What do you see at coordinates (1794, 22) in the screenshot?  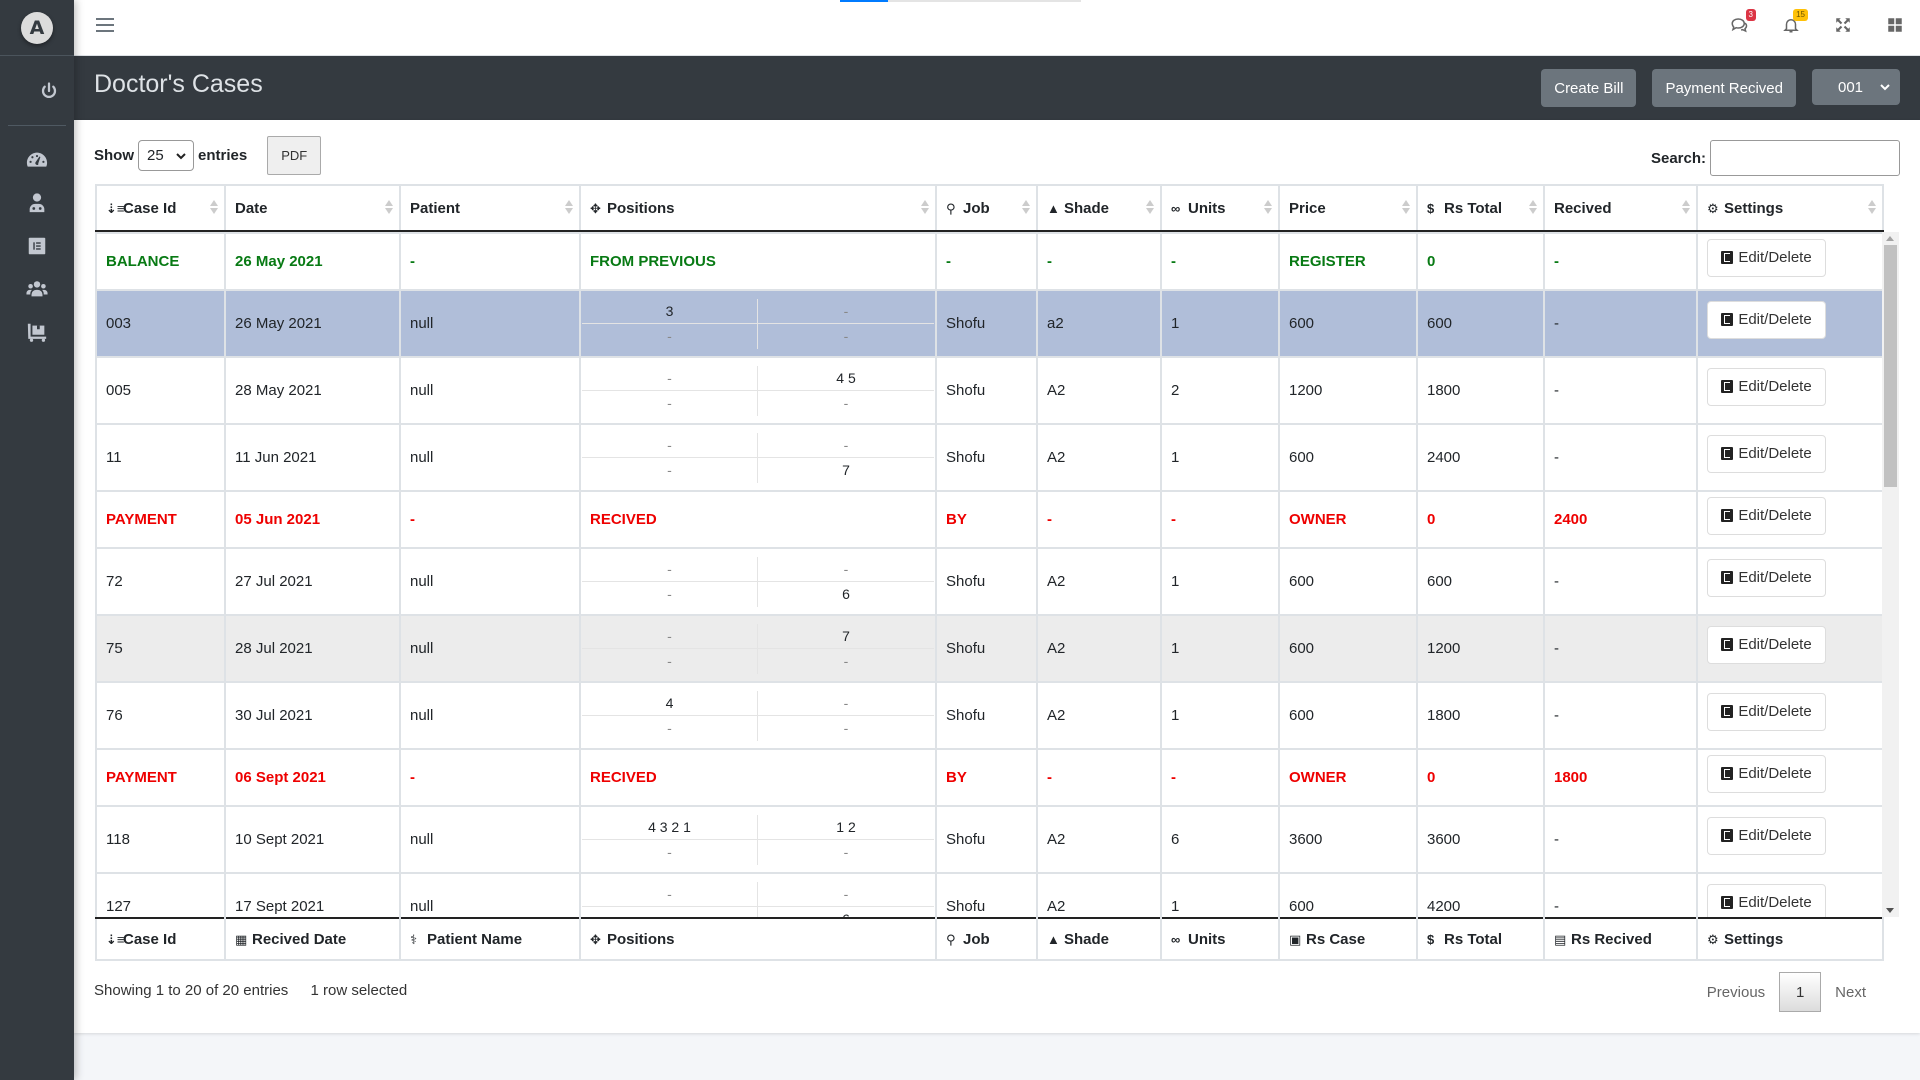 I see `notifications-button: 15` at bounding box center [1794, 22].